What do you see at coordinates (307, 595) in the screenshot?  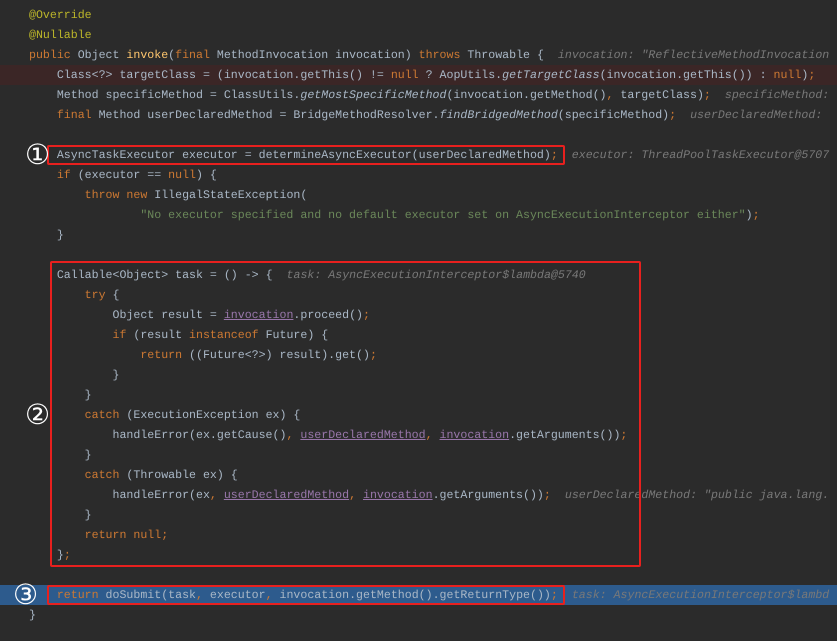 I see `code-line: return doSubmit(task, executor, invocation.getMethod().getReturnType());` at bounding box center [307, 595].